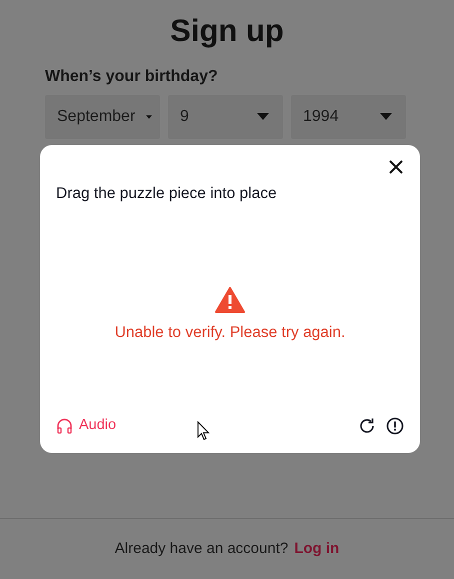 The height and width of the screenshot is (579, 454). I want to click on captcha-prompt: Drag the puzzle piece into place, so click(167, 194).